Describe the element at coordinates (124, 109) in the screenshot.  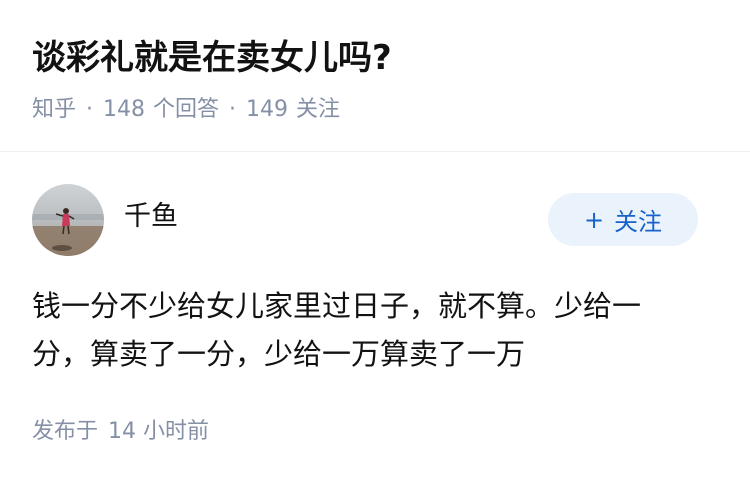
I see `answer-count: 148` at that location.